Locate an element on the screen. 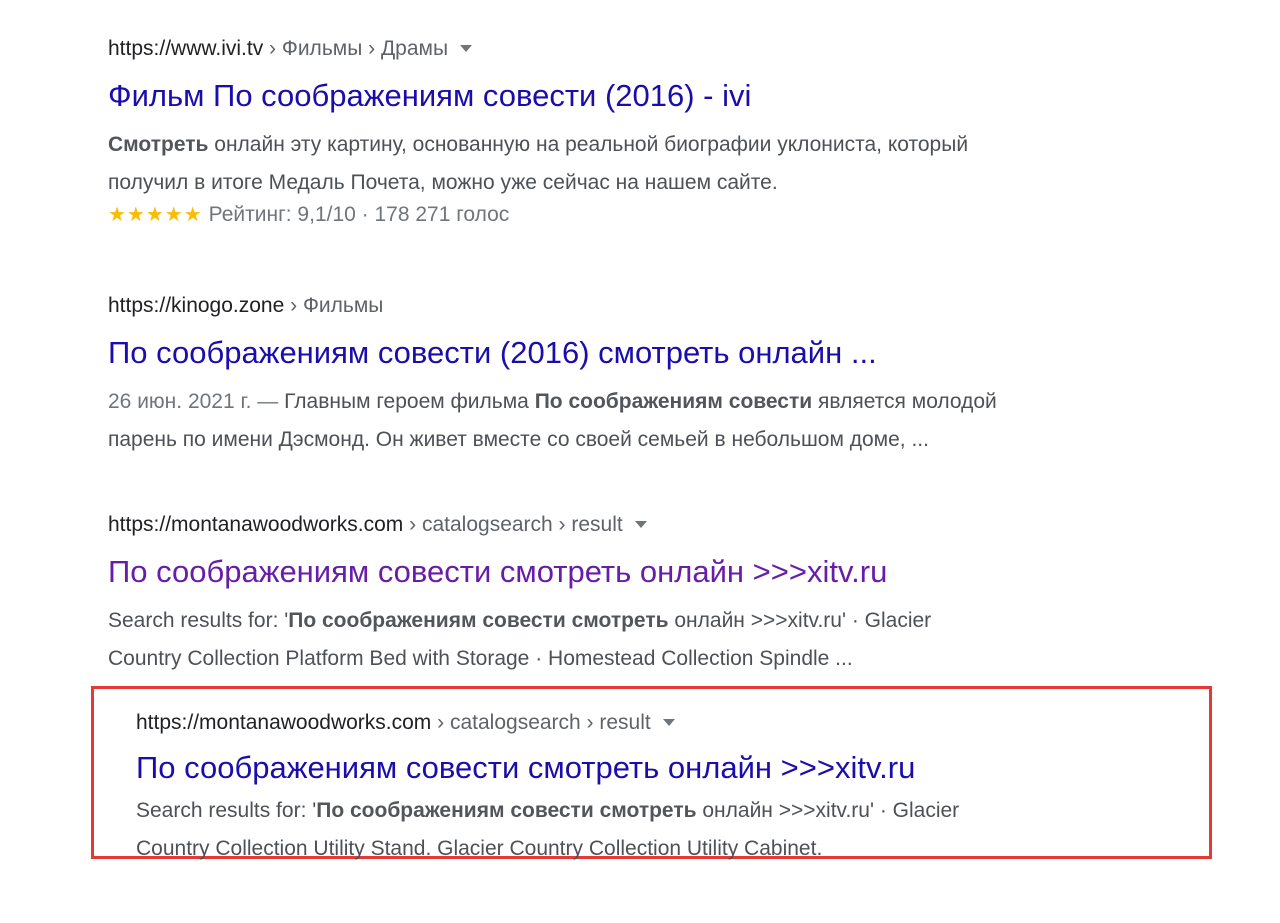 The image size is (1280, 923). result-url-host: https://kinogo.zone is located at coordinates (196, 305).